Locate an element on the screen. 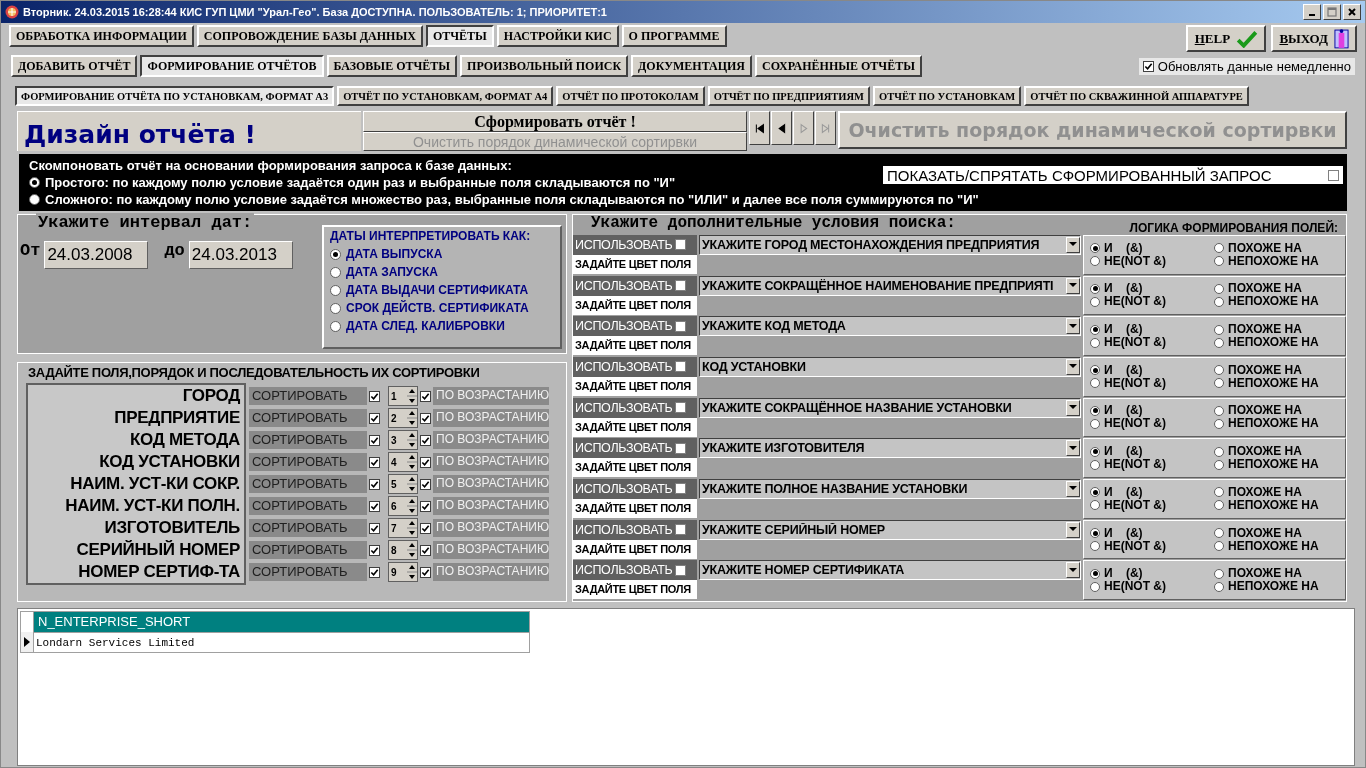  menu-tab: НАСТРОЙКИ КИС is located at coordinates (557, 36).